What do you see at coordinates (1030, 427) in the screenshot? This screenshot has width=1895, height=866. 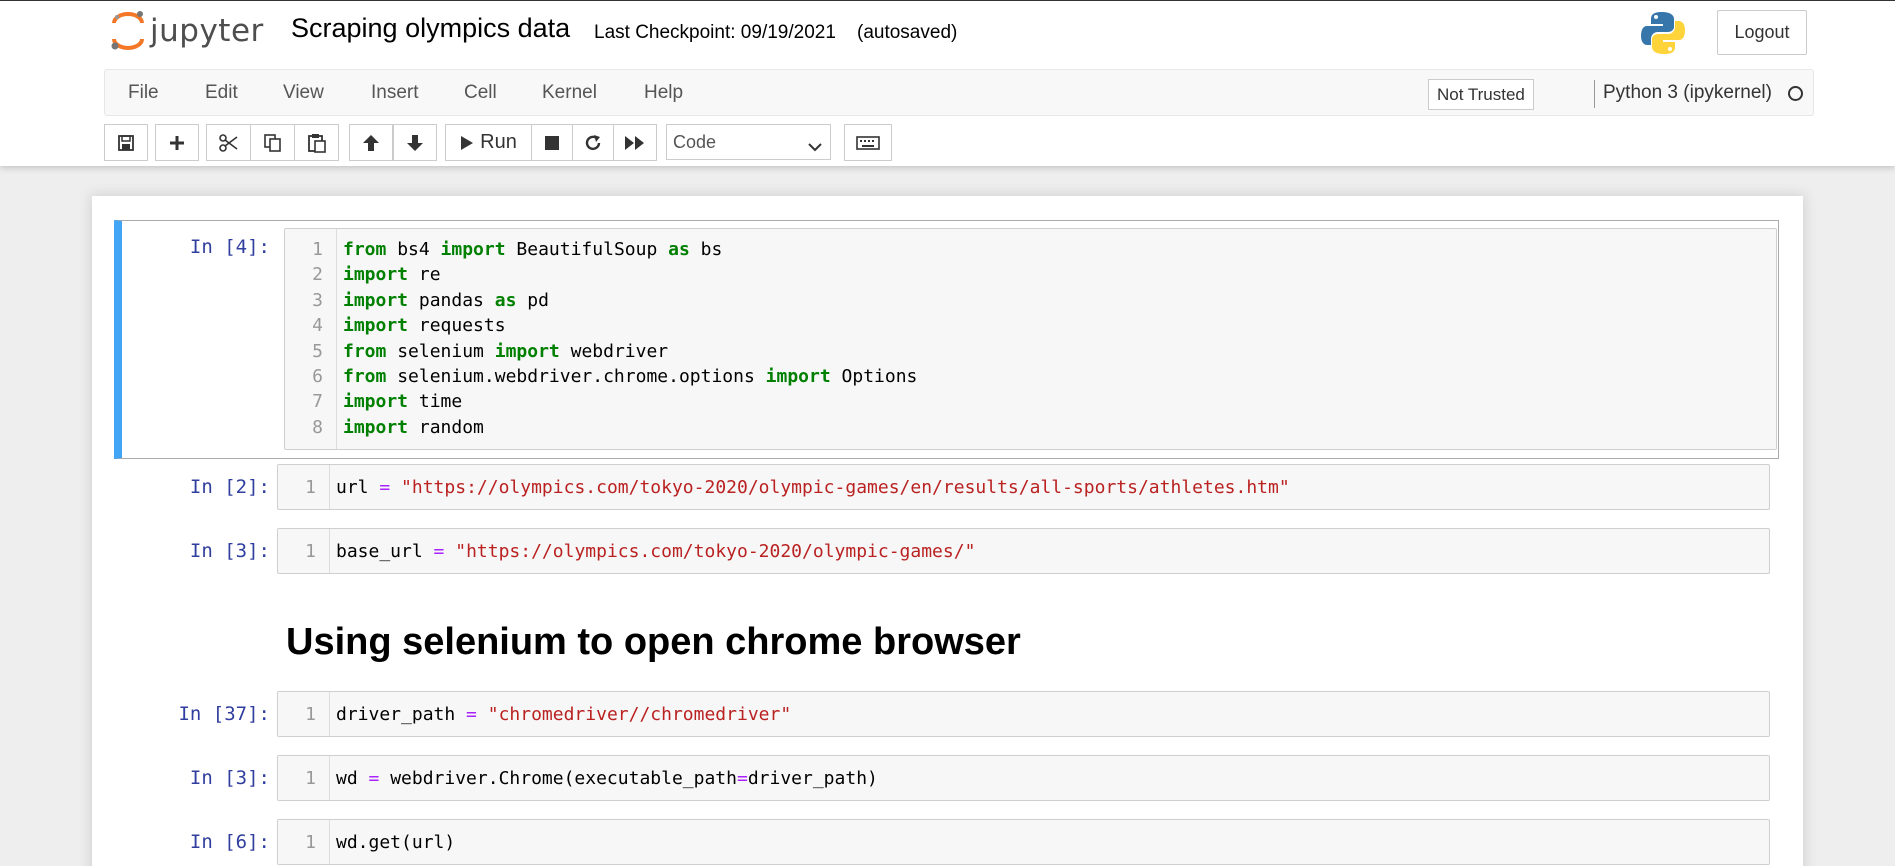 I see `code-line: 8 import random` at bounding box center [1030, 427].